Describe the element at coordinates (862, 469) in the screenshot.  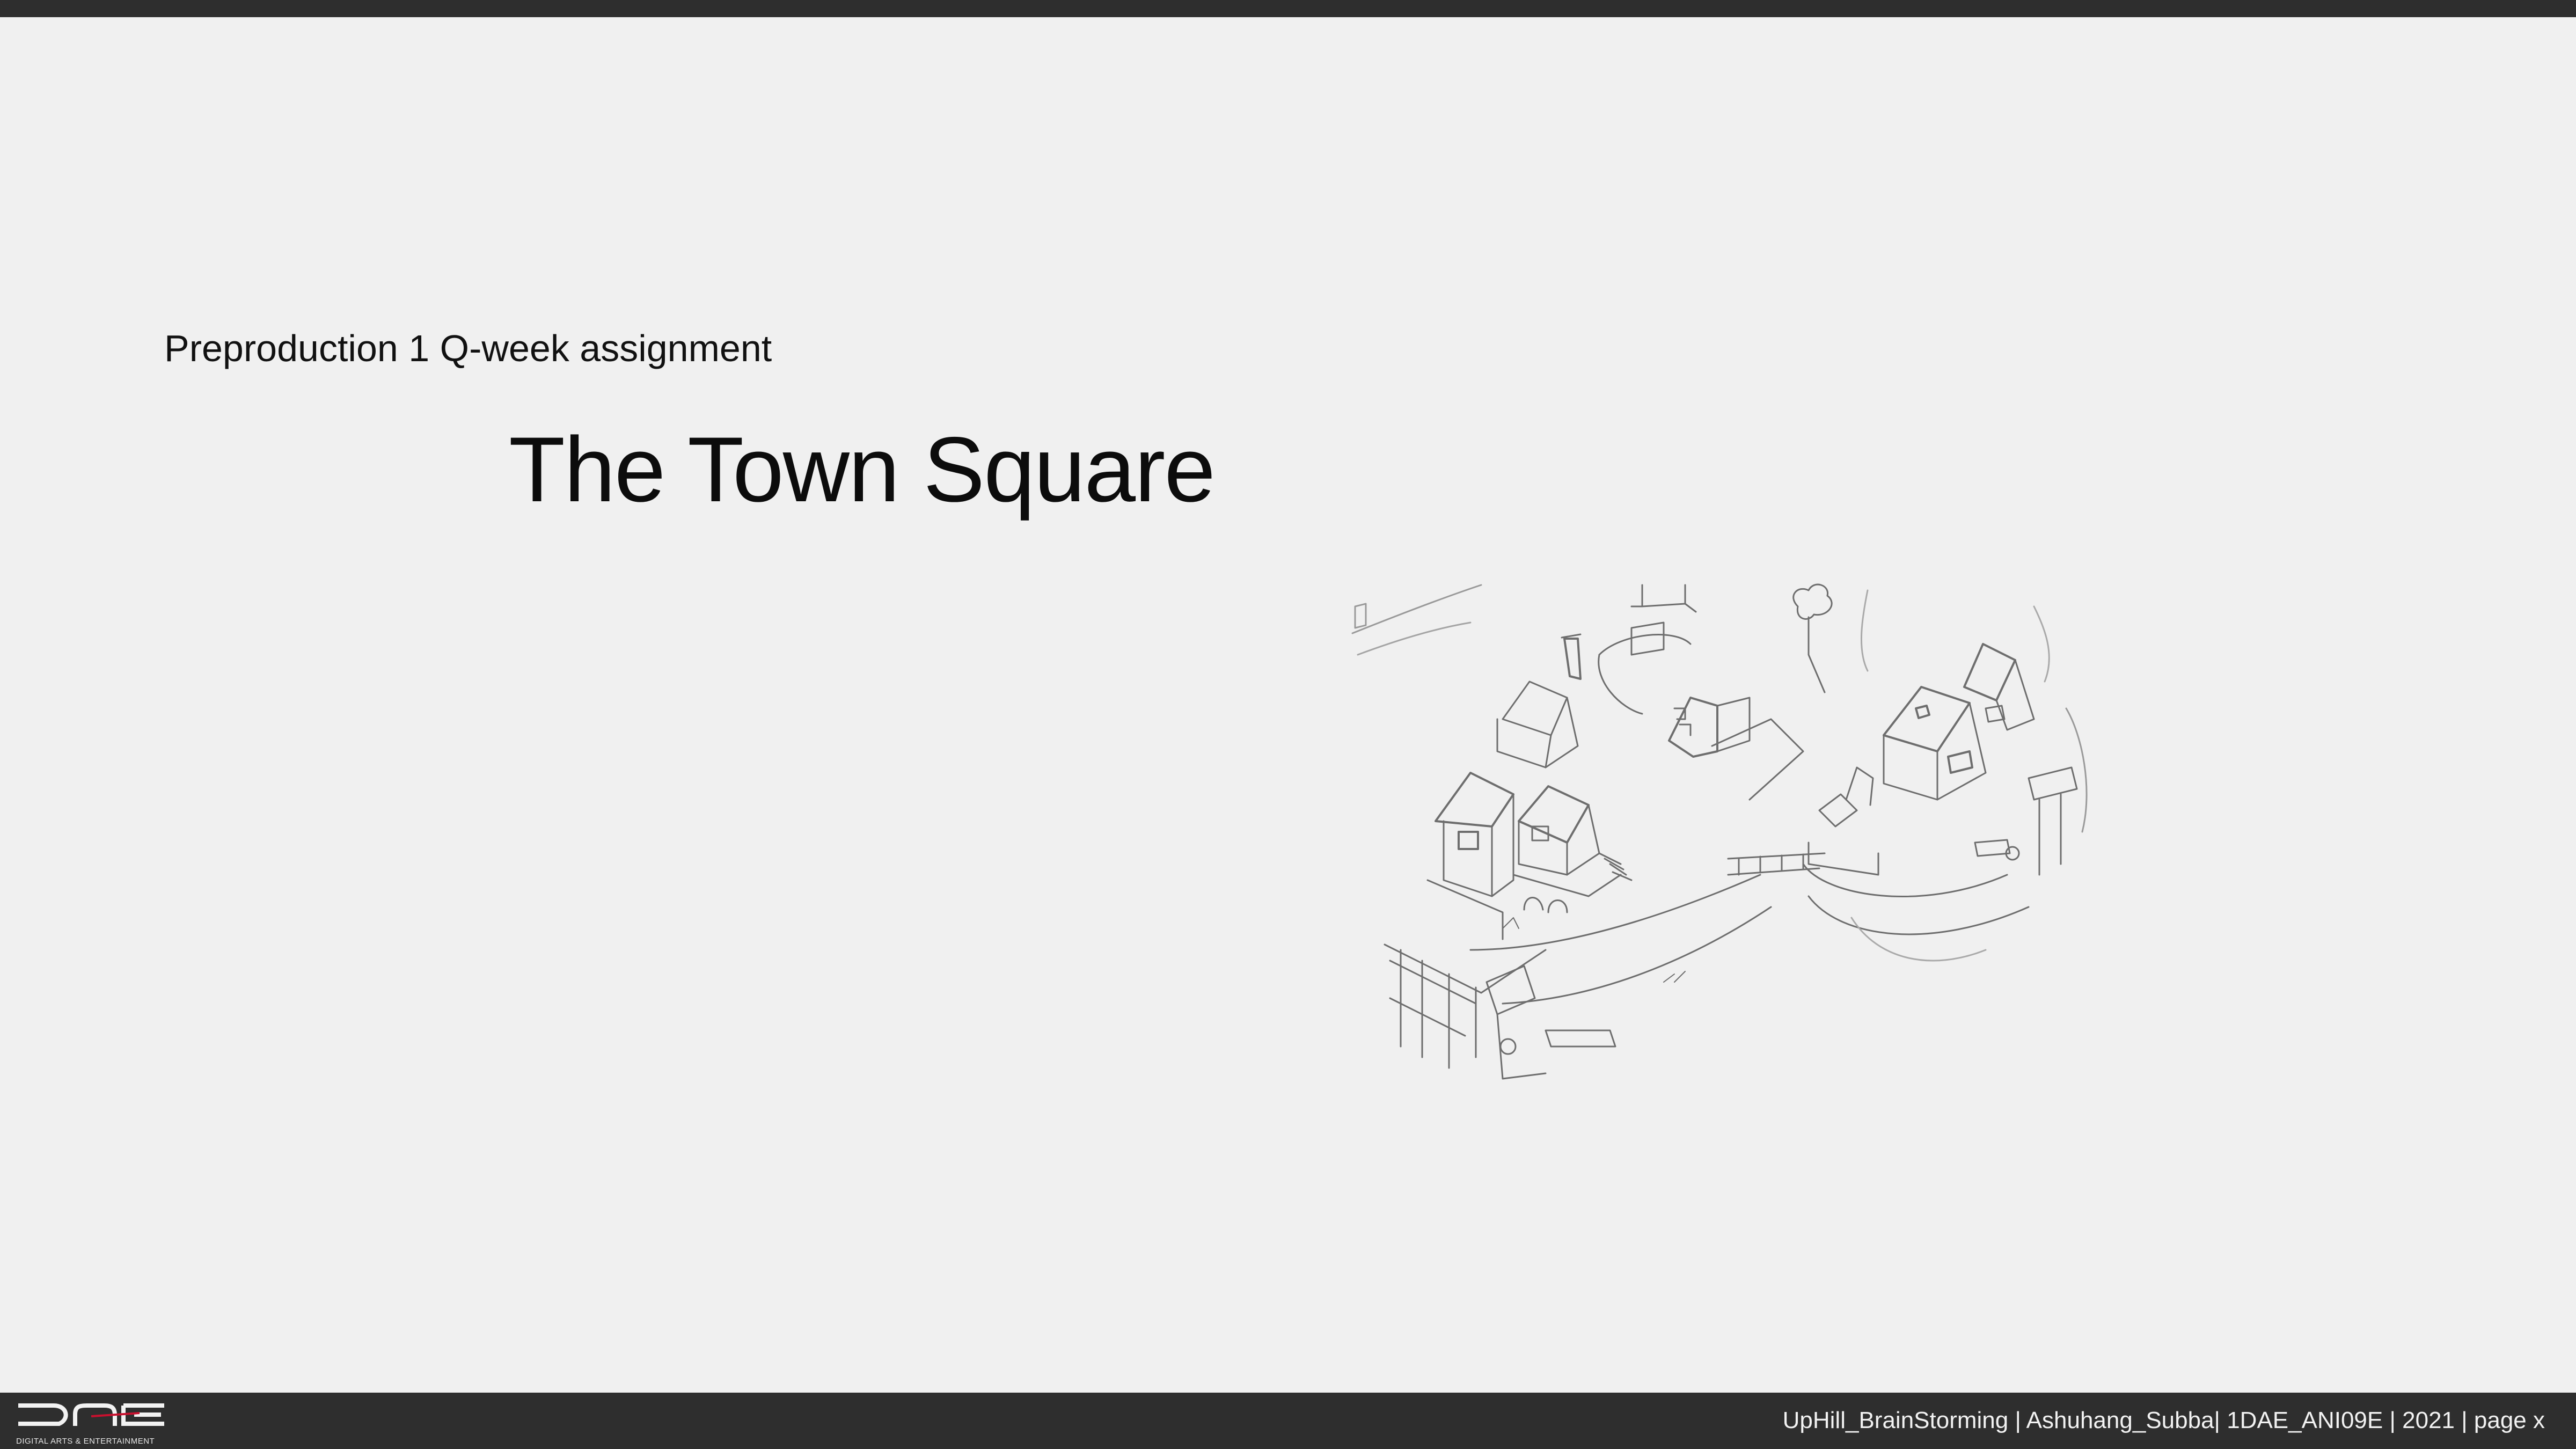
I see `slide-title: The Town Square` at that location.